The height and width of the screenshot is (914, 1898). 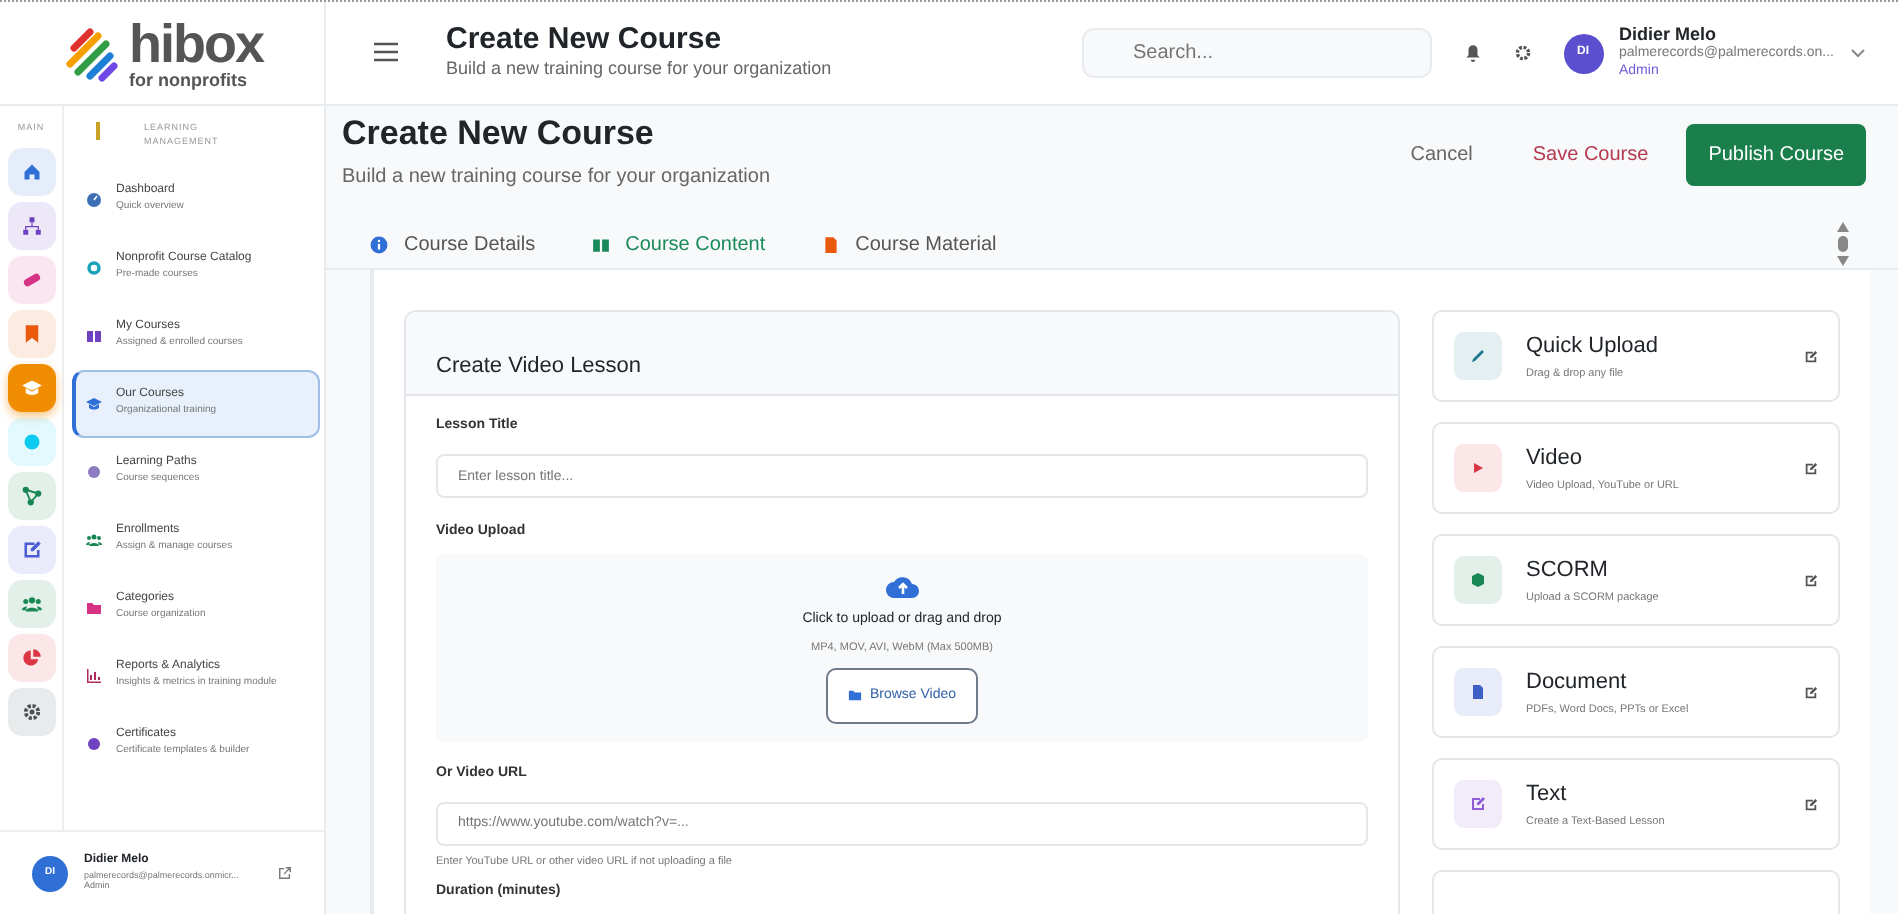 What do you see at coordinates (830, 244) in the screenshot?
I see `file-icon` at bounding box center [830, 244].